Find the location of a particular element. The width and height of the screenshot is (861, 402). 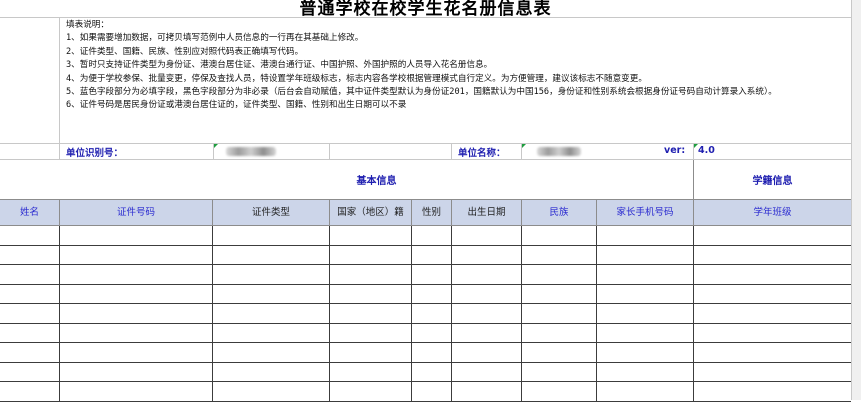

table-row is located at coordinates (425, 392).